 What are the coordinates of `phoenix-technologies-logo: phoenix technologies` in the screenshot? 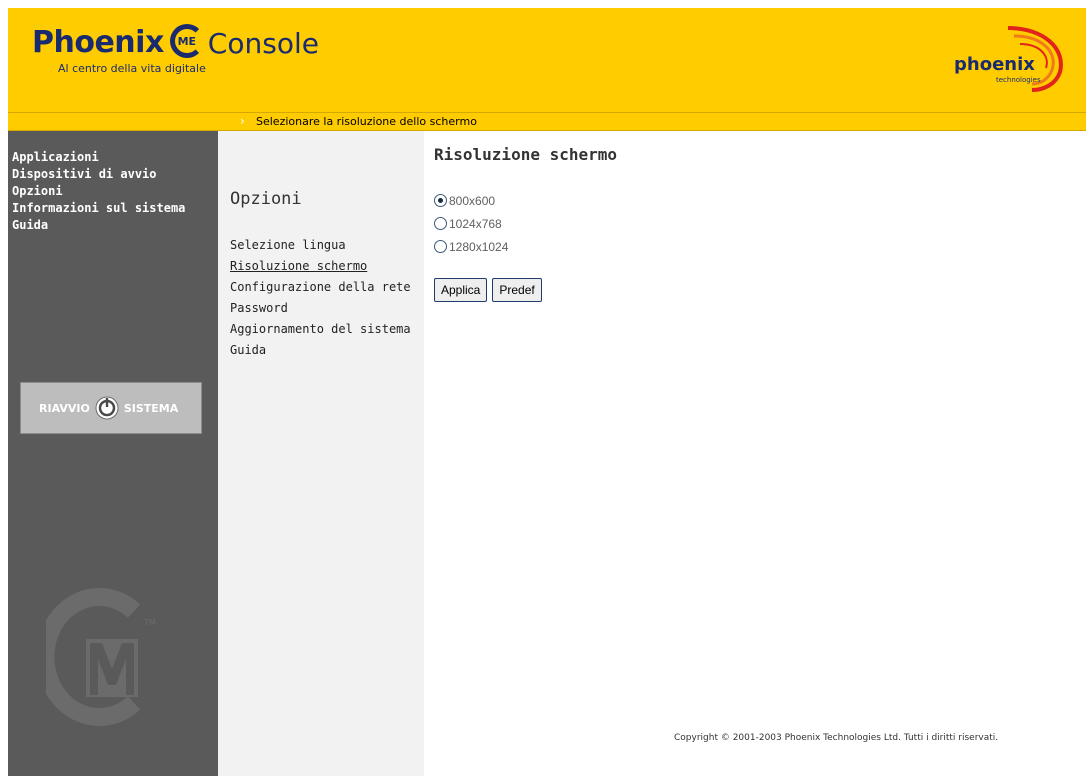 It's located at (1008, 57).